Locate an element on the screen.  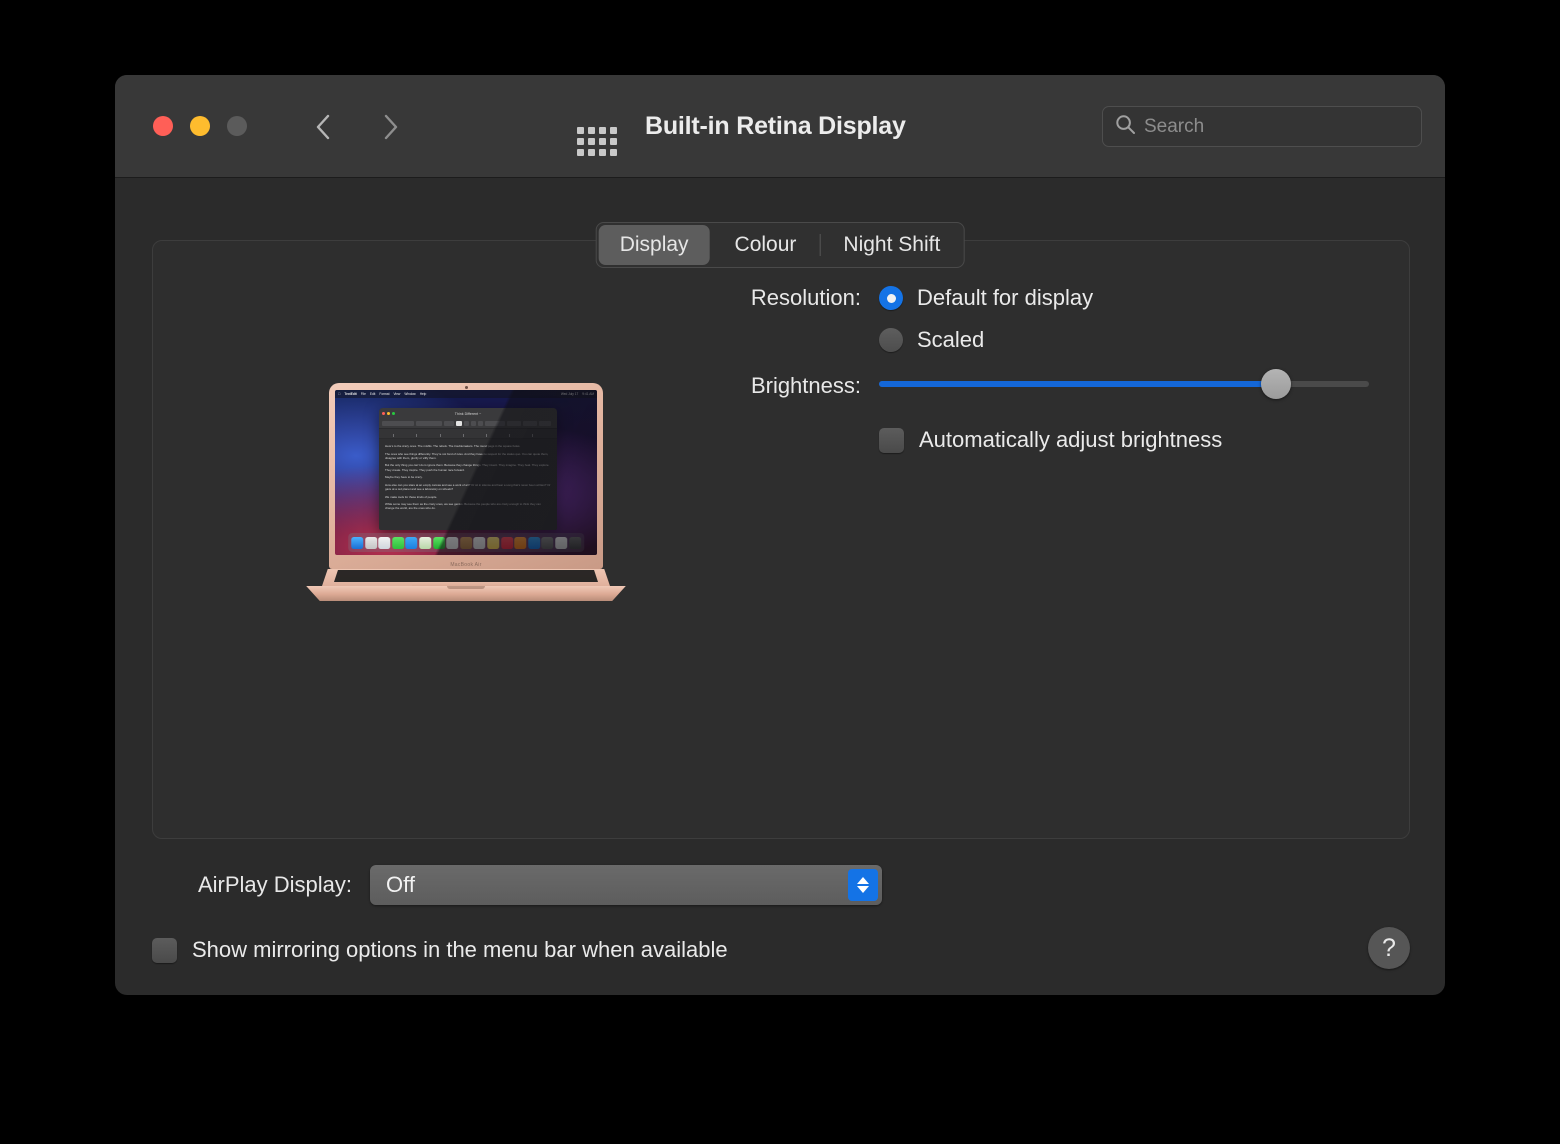
menubar-item: Help is located at coordinates (422, 394).